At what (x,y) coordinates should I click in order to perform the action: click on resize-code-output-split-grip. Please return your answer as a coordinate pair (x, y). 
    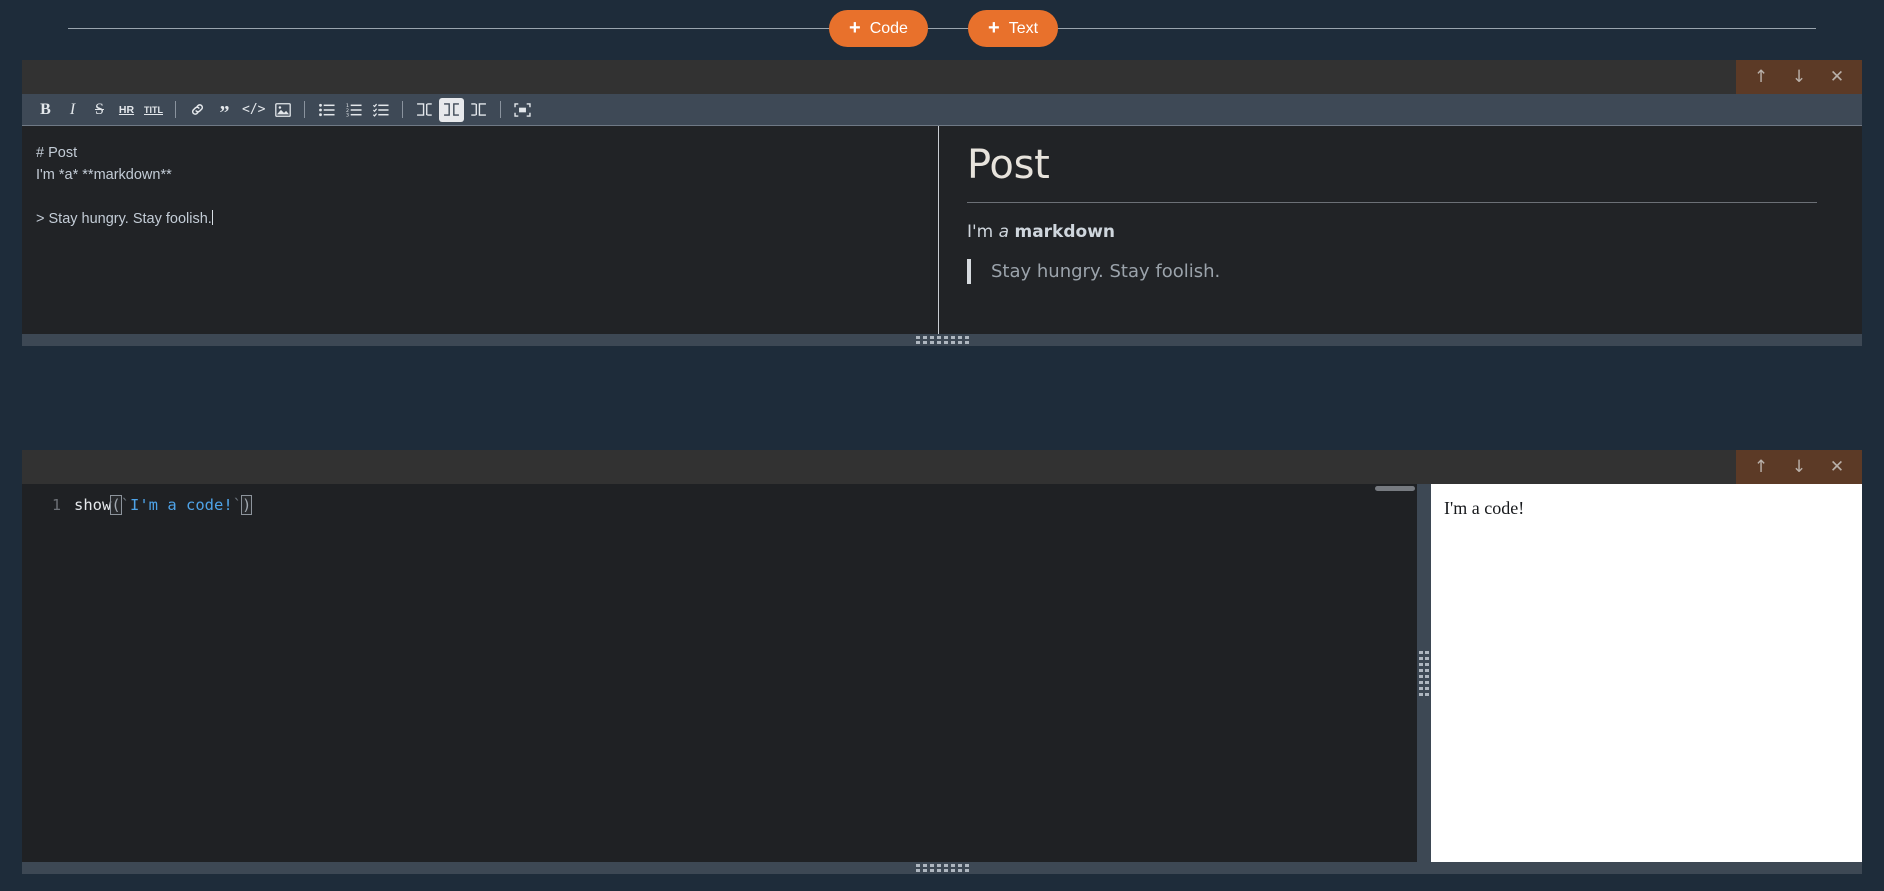
    Looking at the image, I should click on (1424, 673).